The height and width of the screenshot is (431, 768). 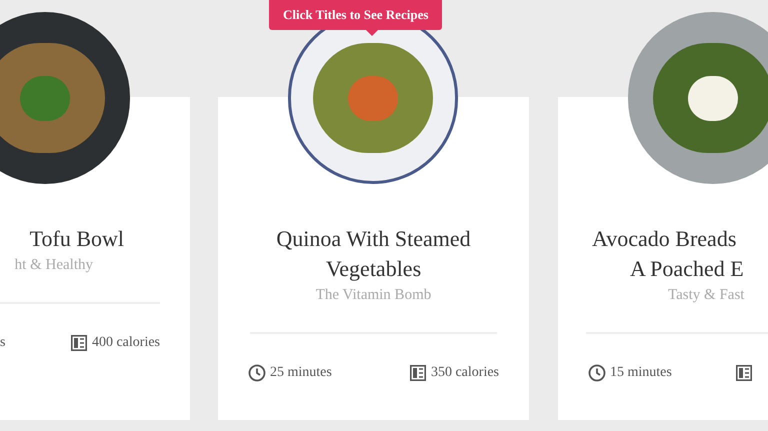 What do you see at coordinates (668, 254) in the screenshot?
I see `recipe-title: Avocado Breads A Poached E` at bounding box center [668, 254].